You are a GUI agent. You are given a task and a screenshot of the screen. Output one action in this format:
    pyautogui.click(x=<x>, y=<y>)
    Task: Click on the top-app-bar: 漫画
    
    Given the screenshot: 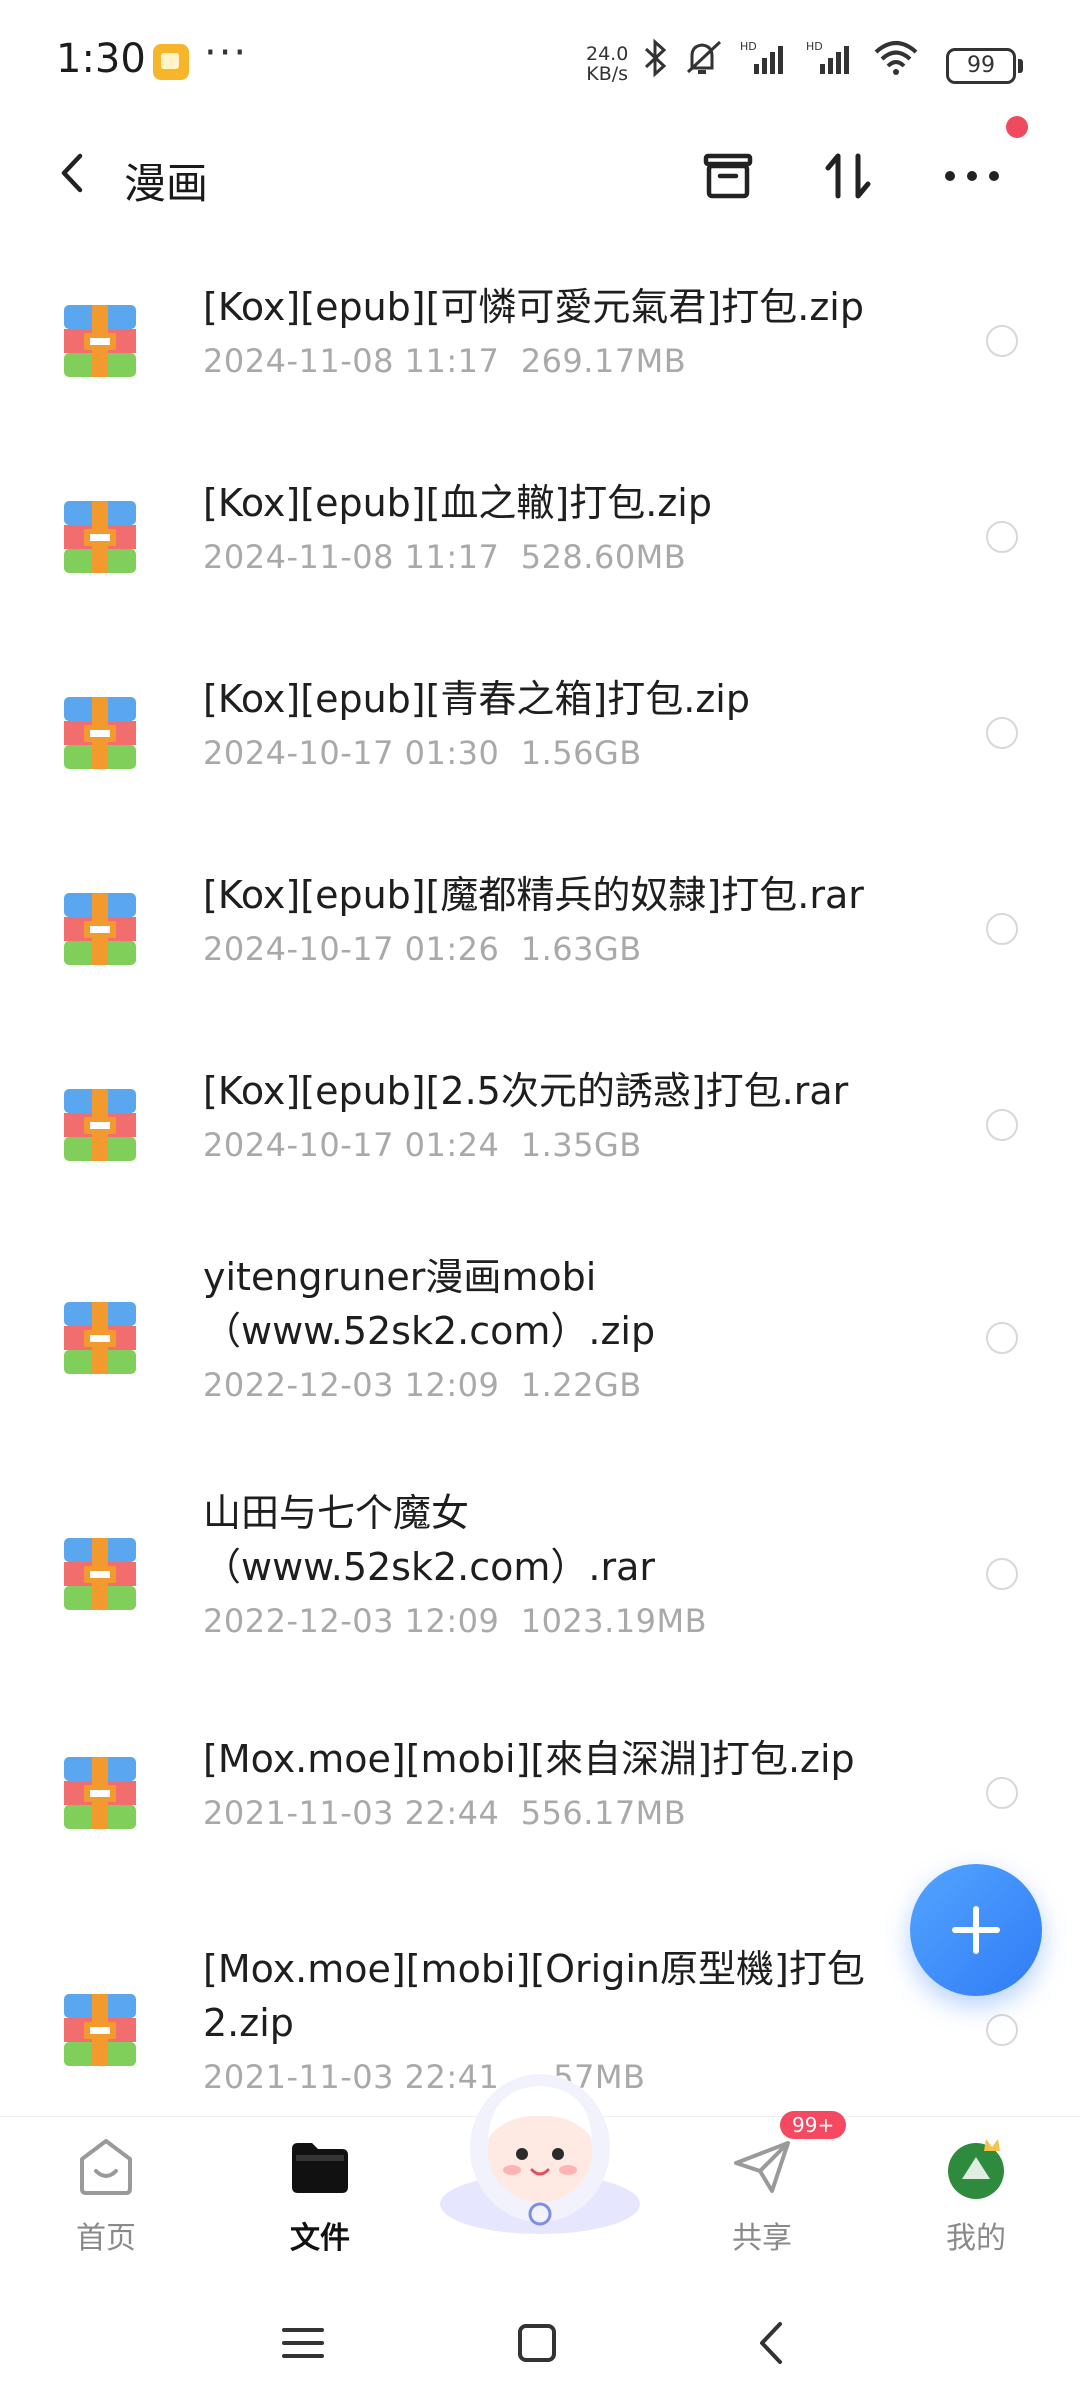 What is the action you would take?
    pyautogui.click(x=540, y=175)
    